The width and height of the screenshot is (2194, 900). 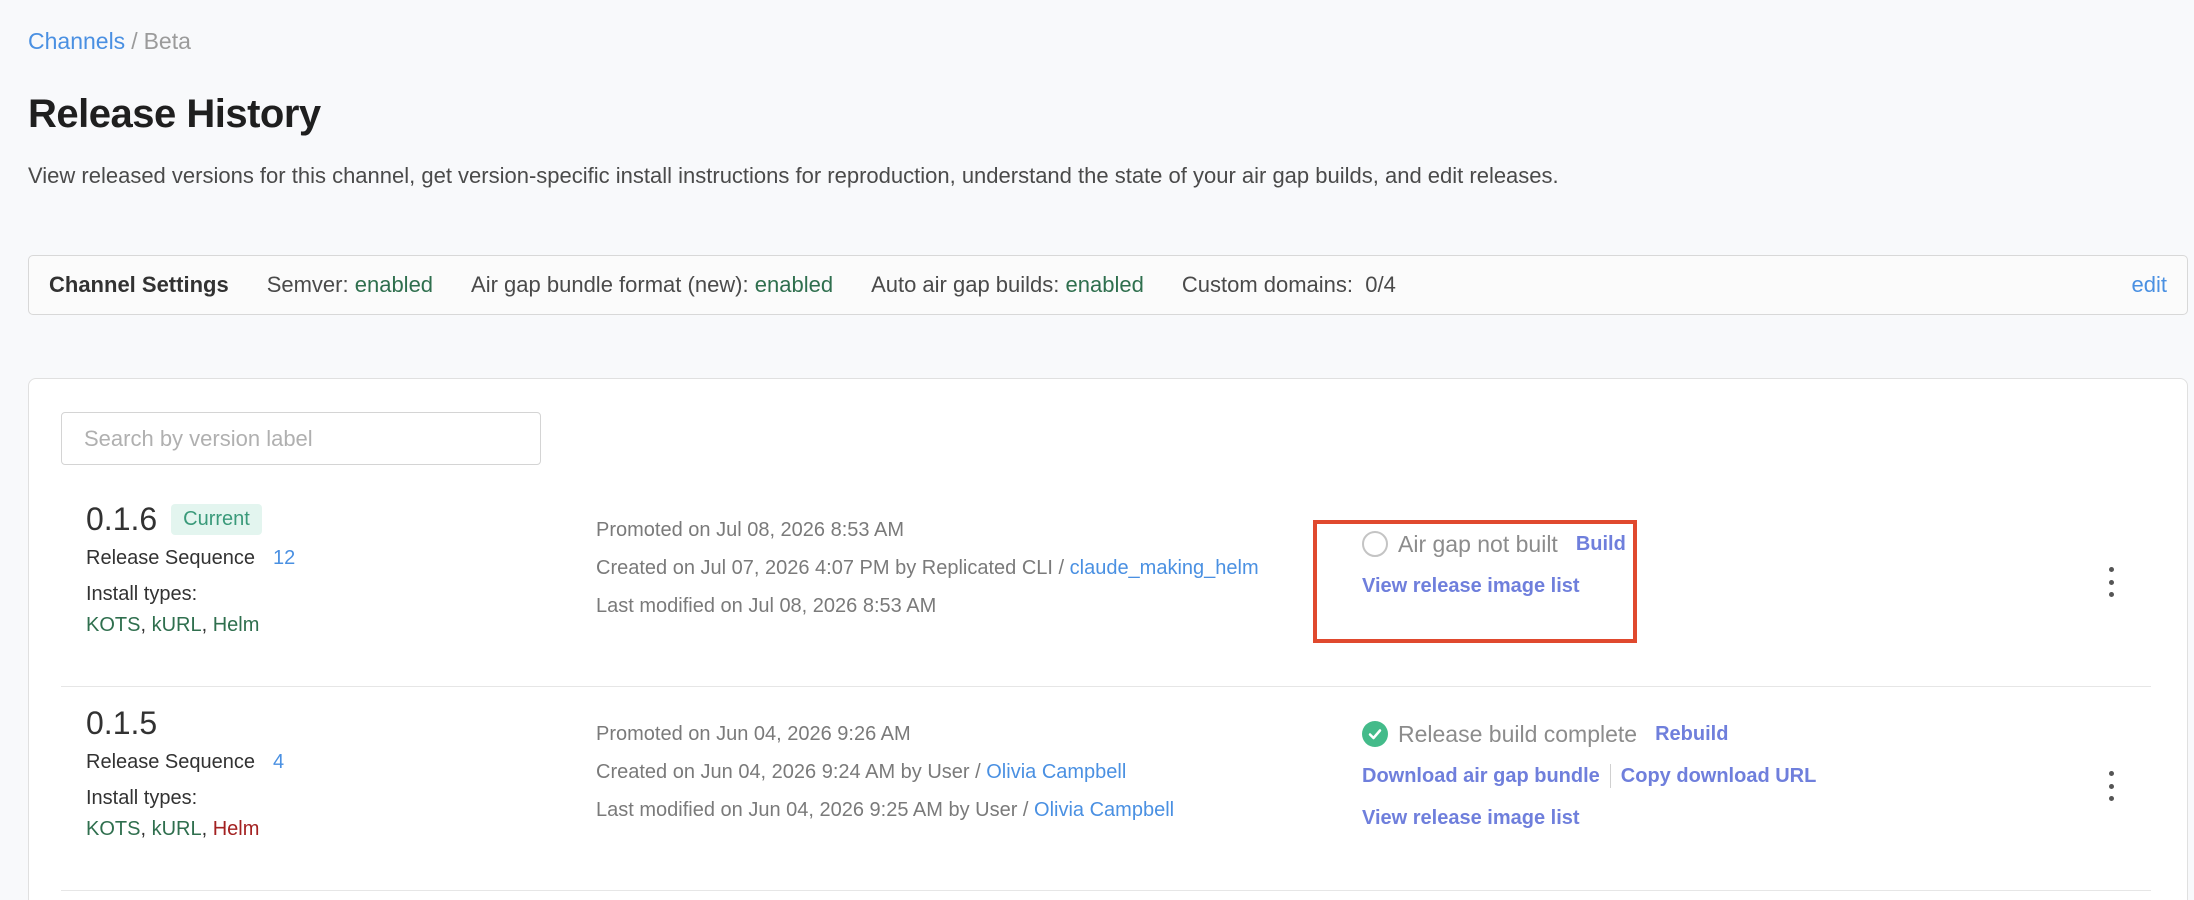 What do you see at coordinates (174, 114) in the screenshot?
I see `page-title: Release History` at bounding box center [174, 114].